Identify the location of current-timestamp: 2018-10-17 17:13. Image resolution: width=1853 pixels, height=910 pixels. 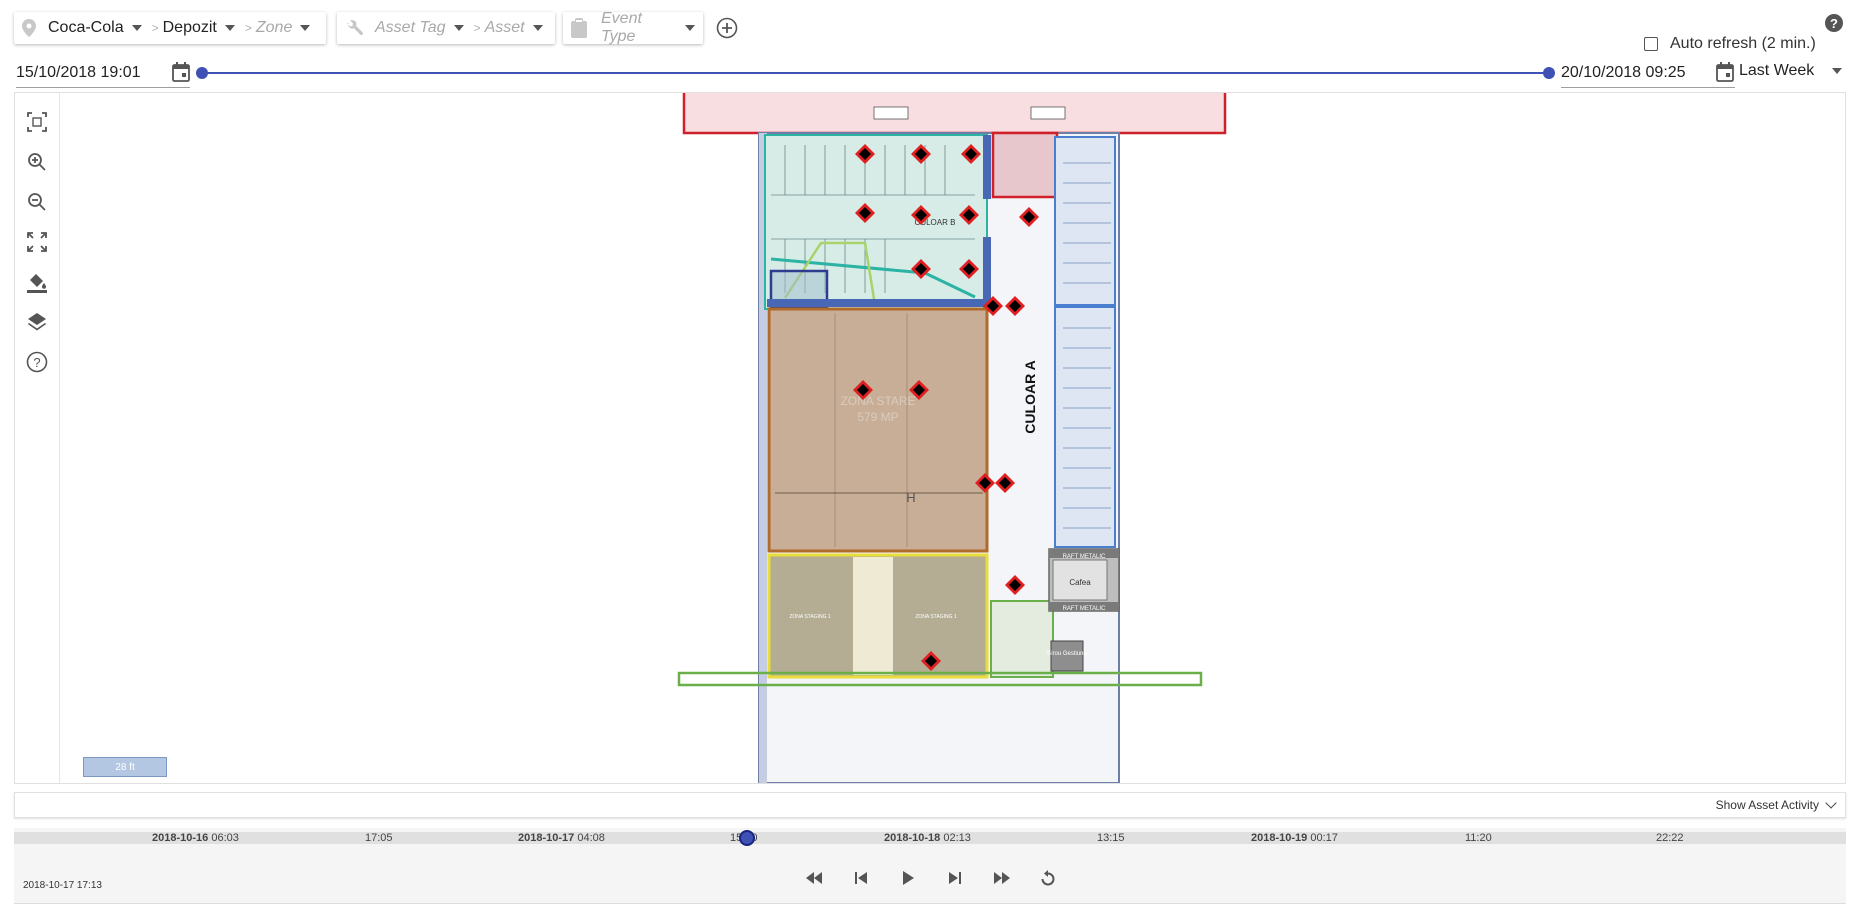
(62, 885).